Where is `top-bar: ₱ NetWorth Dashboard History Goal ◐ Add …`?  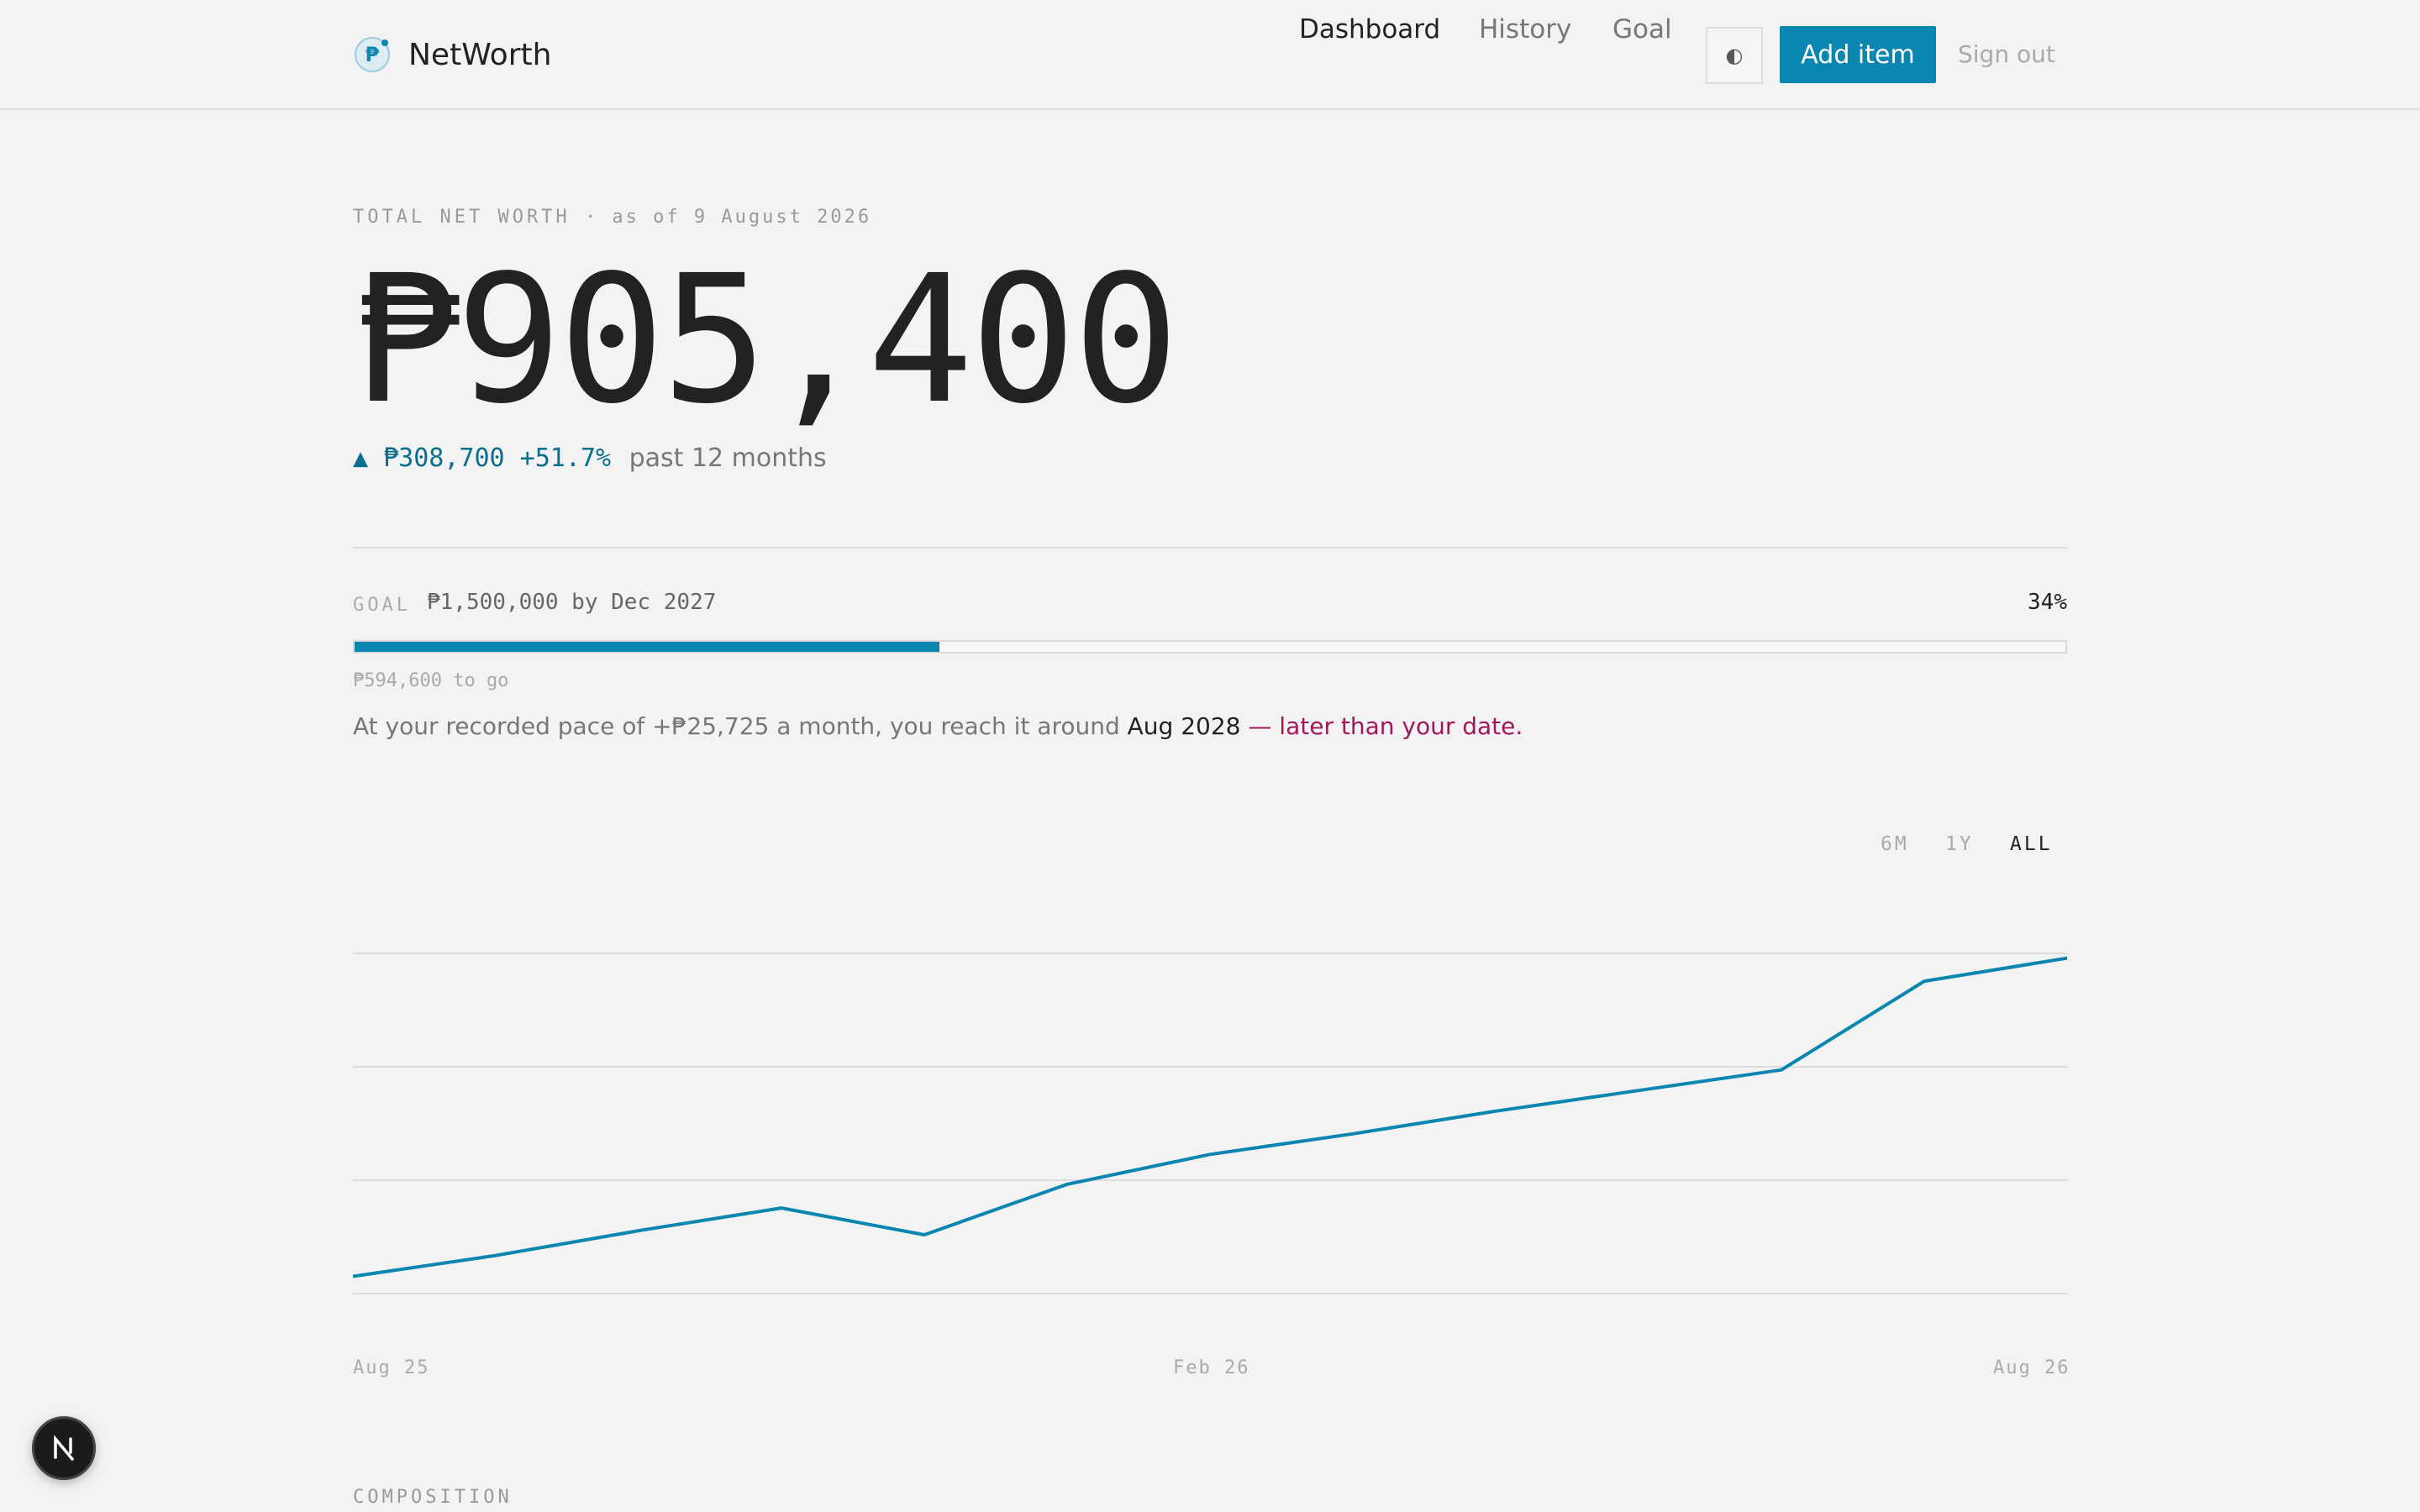
top-bar: ₱ NetWorth Dashboard History Goal ◐ Add … is located at coordinates (1210, 55).